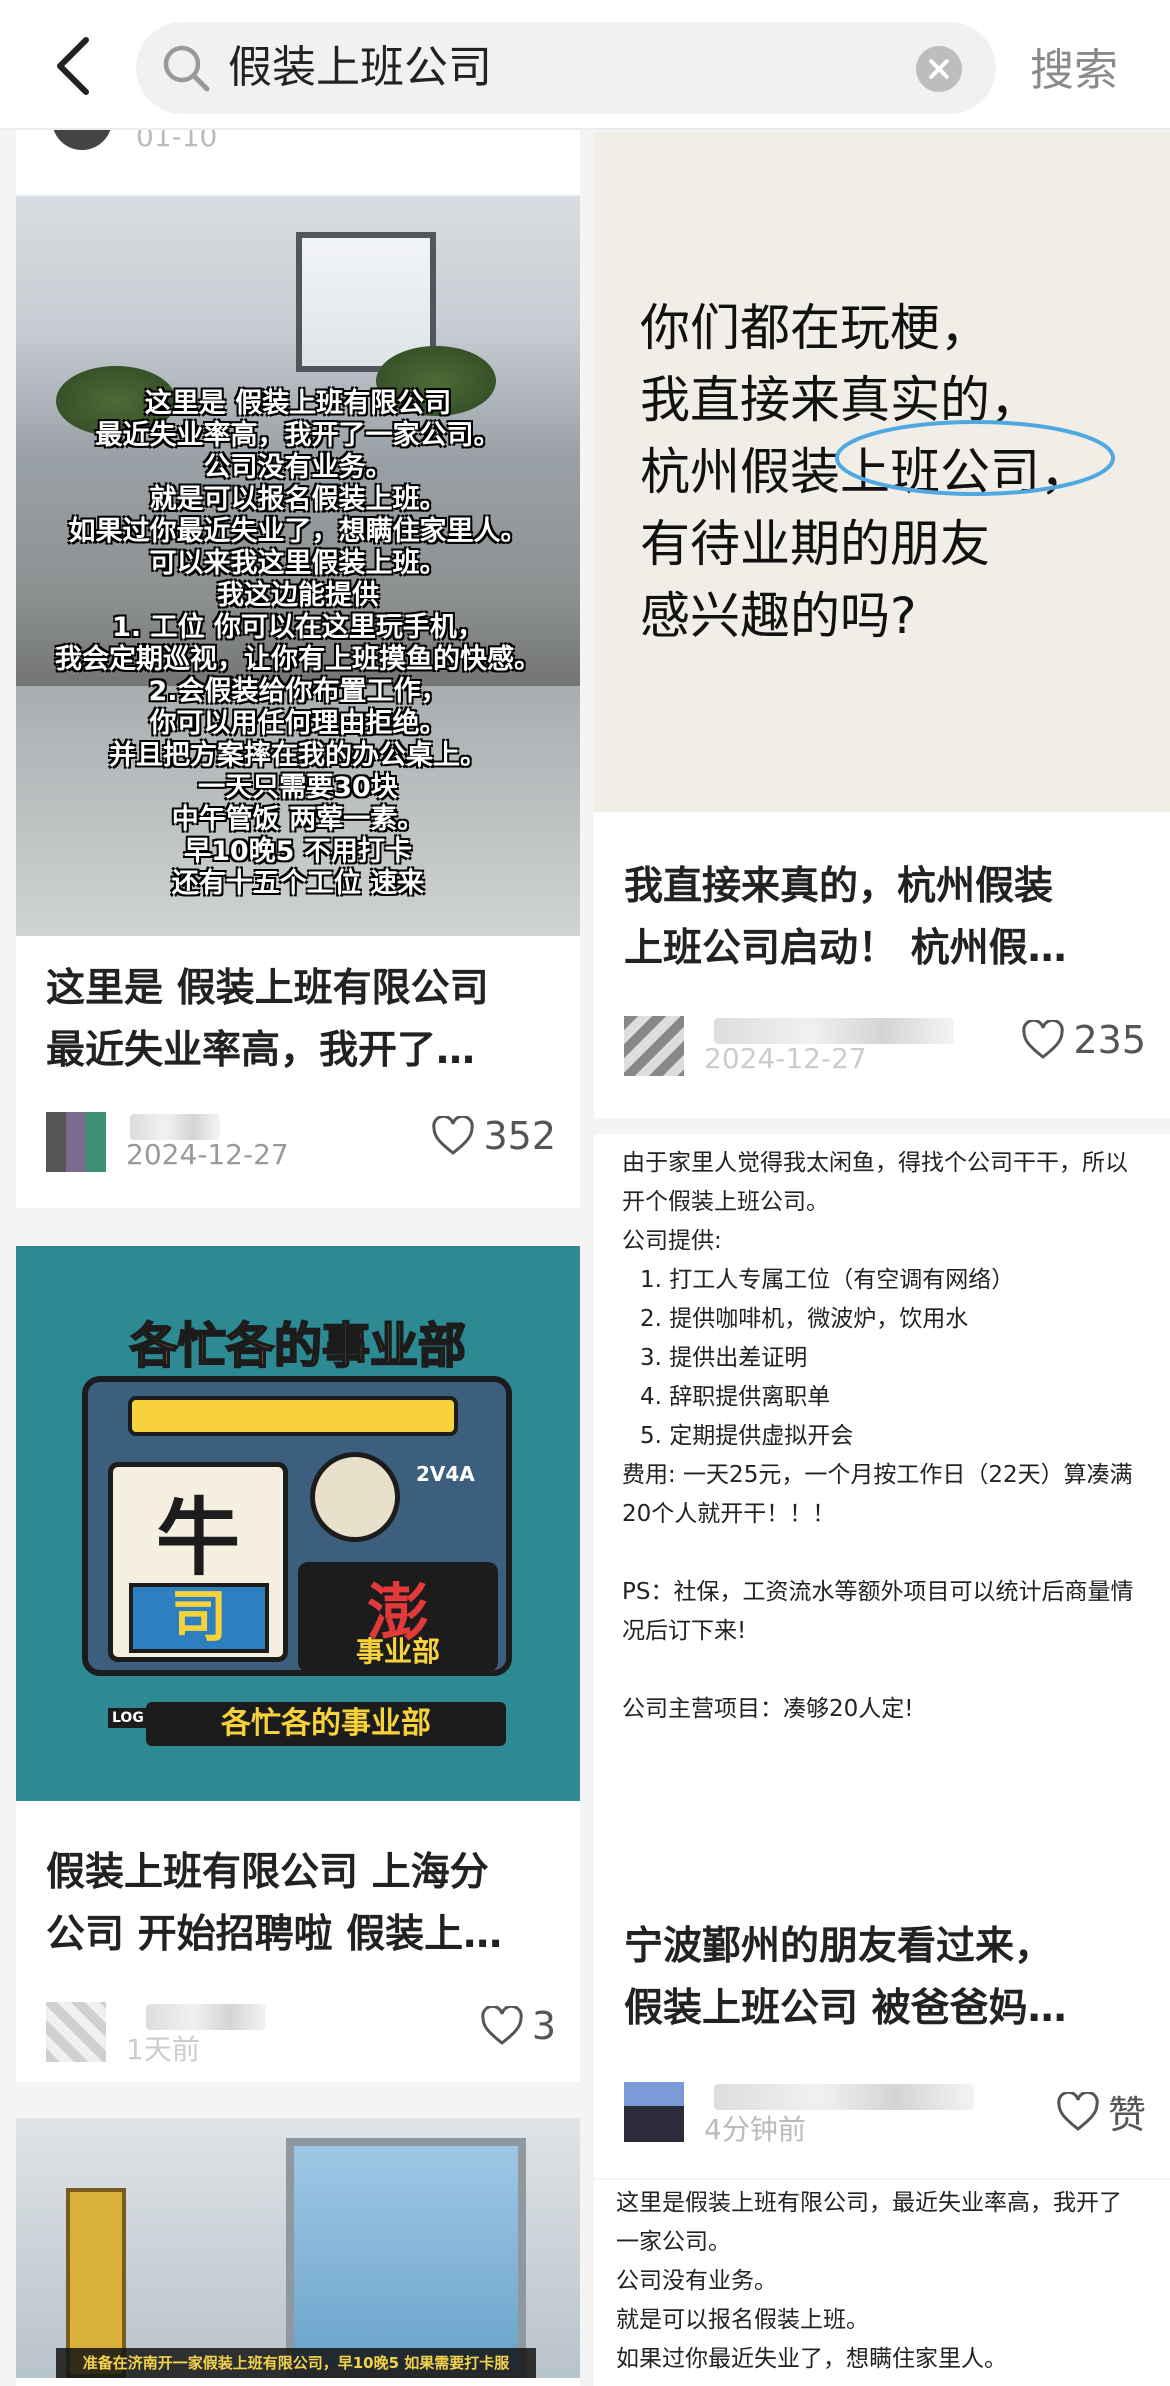  What do you see at coordinates (298, 787) in the screenshot?
I see `overlay-line: 一天只需要30块` at bounding box center [298, 787].